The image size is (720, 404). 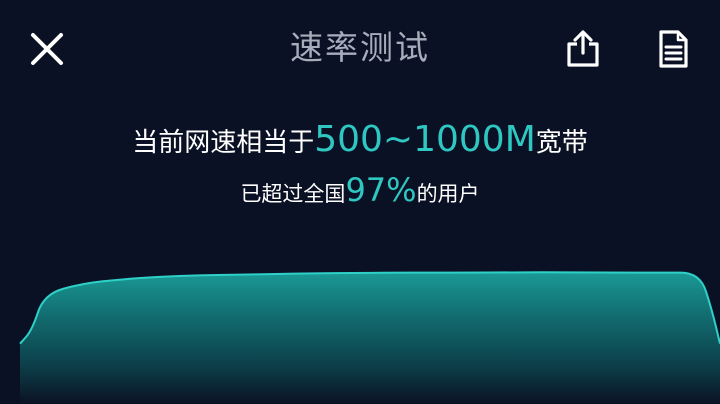 I want to click on ranking-suffix: 的用户, so click(x=448, y=194).